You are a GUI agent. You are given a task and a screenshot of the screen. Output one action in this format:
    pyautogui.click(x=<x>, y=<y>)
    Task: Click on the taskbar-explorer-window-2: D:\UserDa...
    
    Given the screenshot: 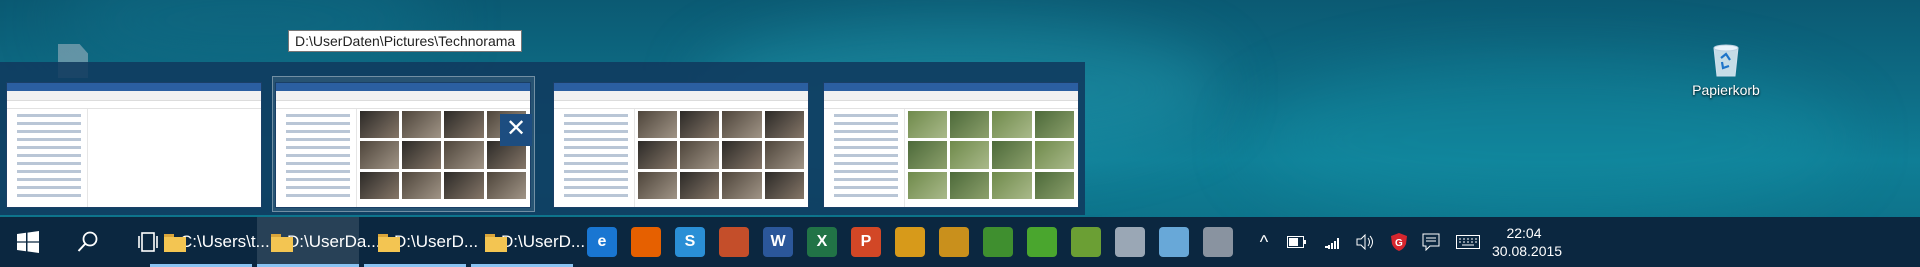 What is the action you would take?
    pyautogui.click(x=319, y=242)
    